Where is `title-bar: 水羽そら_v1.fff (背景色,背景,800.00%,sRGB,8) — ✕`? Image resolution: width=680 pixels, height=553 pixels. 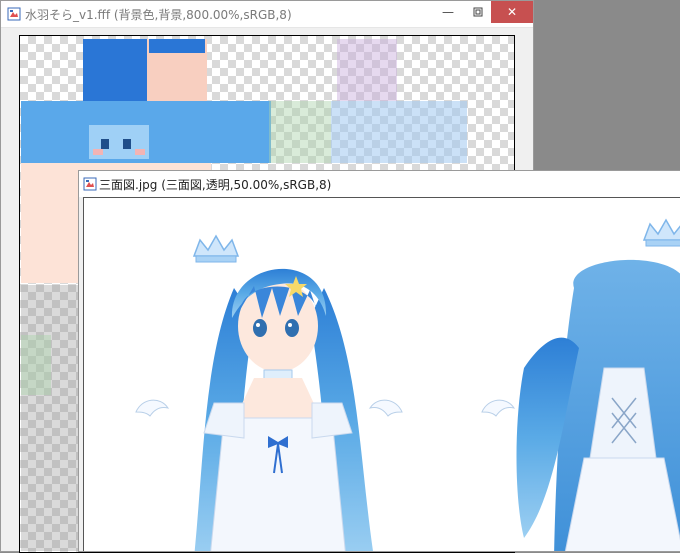
title-bar: 水羽そら_v1.fff (背景色,背景,800.00%,sRGB,8) — ✕ is located at coordinates (267, 14).